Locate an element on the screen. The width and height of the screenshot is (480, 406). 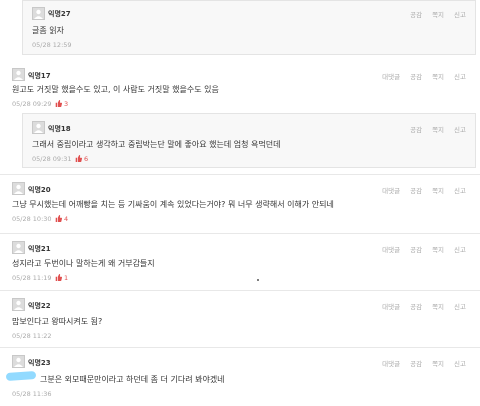
comment-text: 성지라고 두번이나 말하는게 왜 거부감들지 is located at coordinates (83, 263).